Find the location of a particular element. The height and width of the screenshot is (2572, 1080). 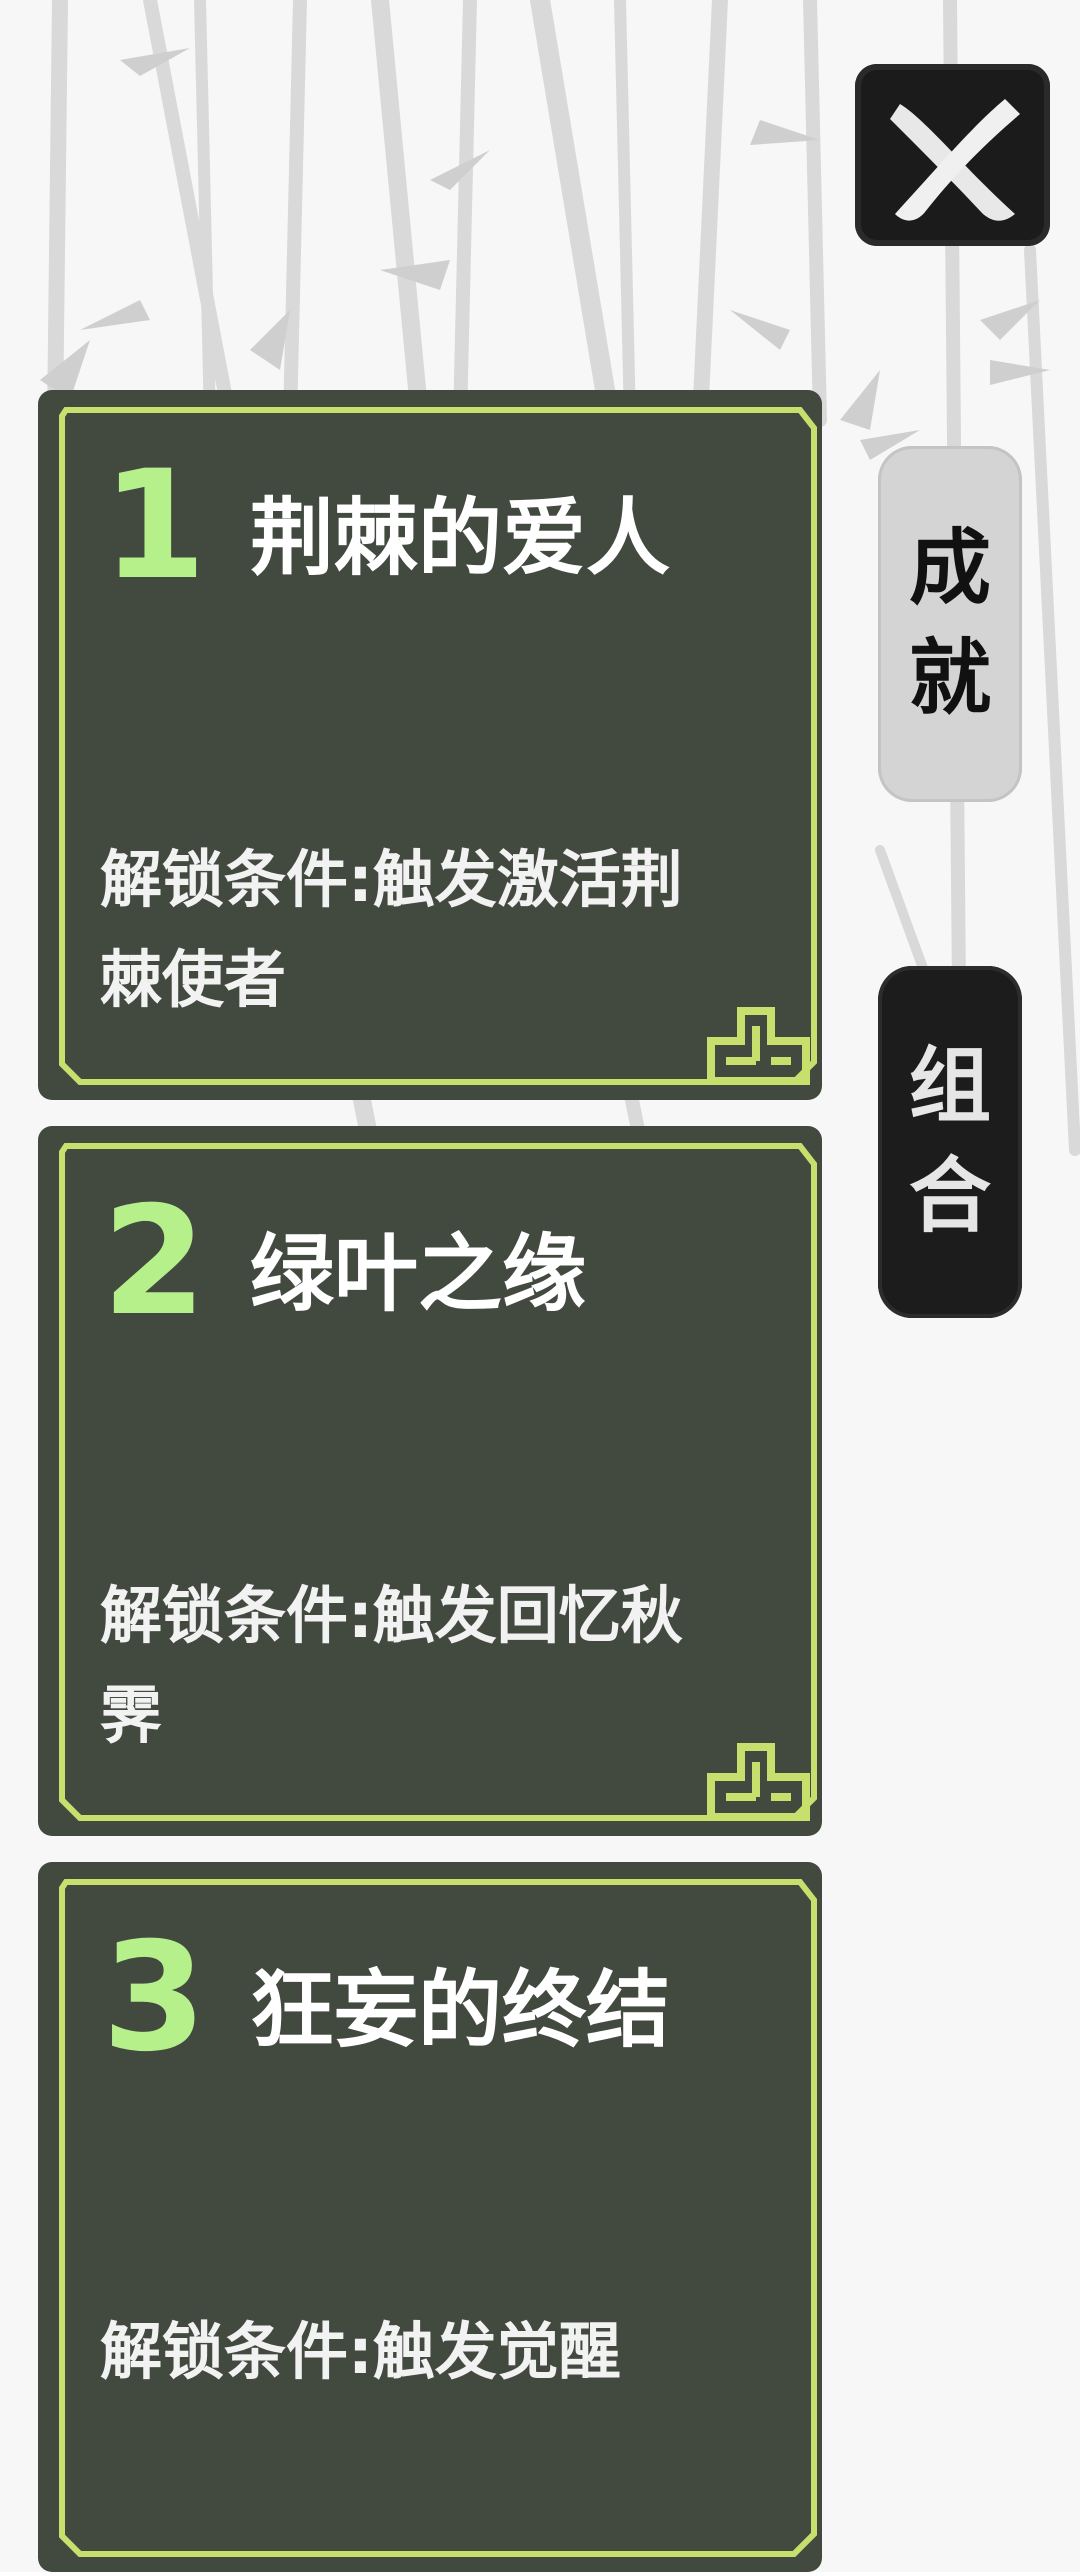

close-button is located at coordinates (952, 155).